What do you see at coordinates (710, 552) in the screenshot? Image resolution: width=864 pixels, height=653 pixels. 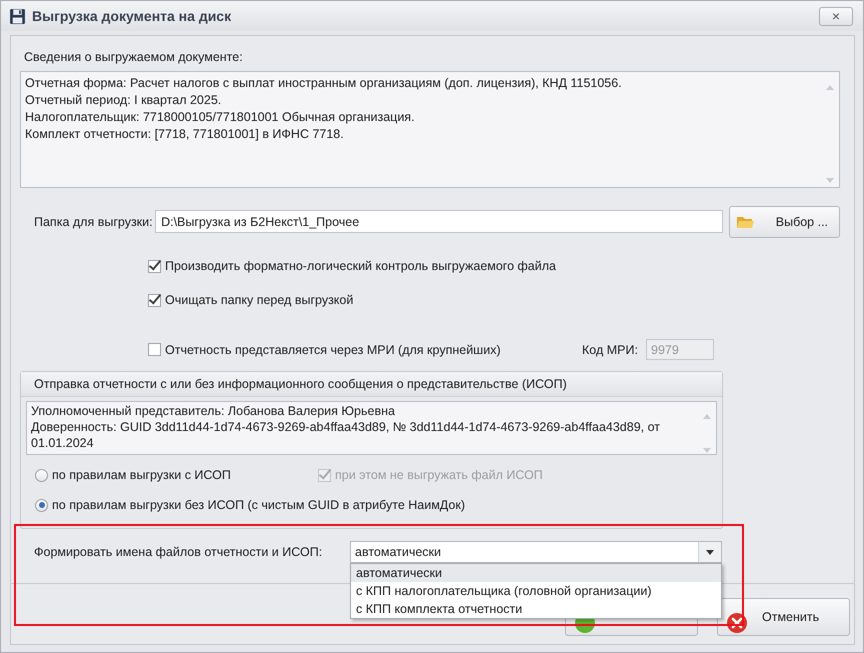 I see `caret-icon` at bounding box center [710, 552].